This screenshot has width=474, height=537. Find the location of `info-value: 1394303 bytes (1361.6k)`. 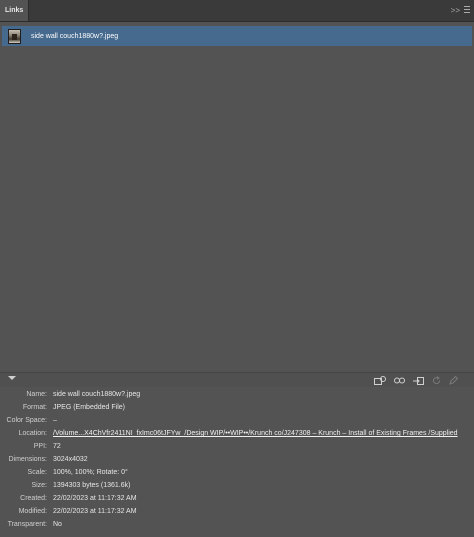

info-value: 1394303 bytes (1361.6k) is located at coordinates (92, 485).